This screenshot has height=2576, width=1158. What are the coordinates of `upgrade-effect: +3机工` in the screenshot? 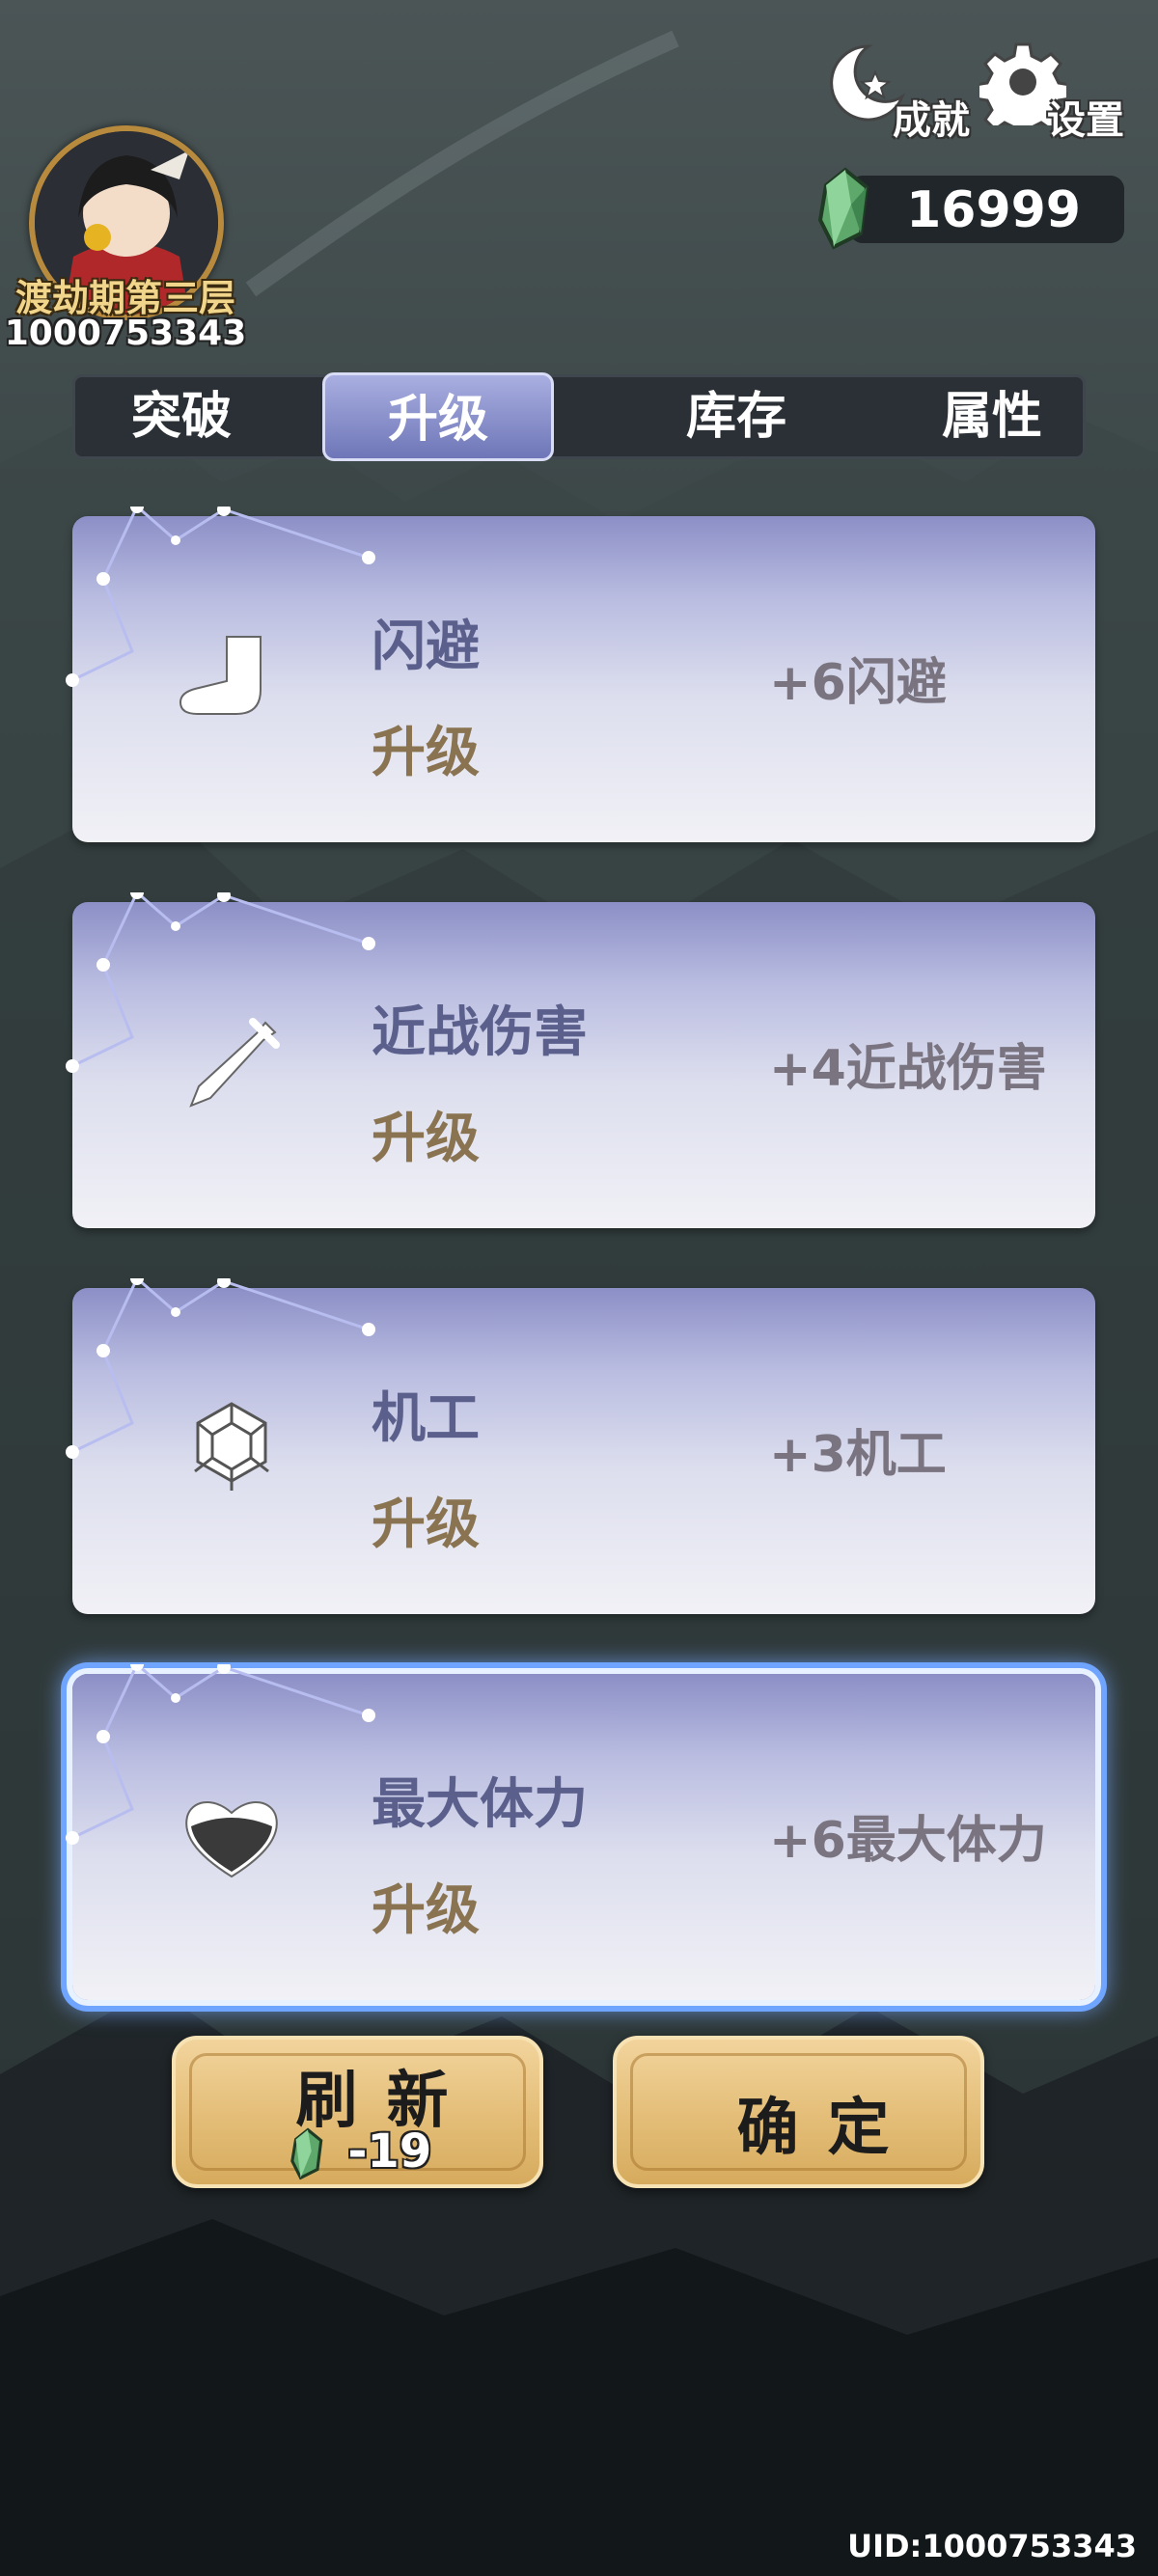 It's located at (858, 1455).